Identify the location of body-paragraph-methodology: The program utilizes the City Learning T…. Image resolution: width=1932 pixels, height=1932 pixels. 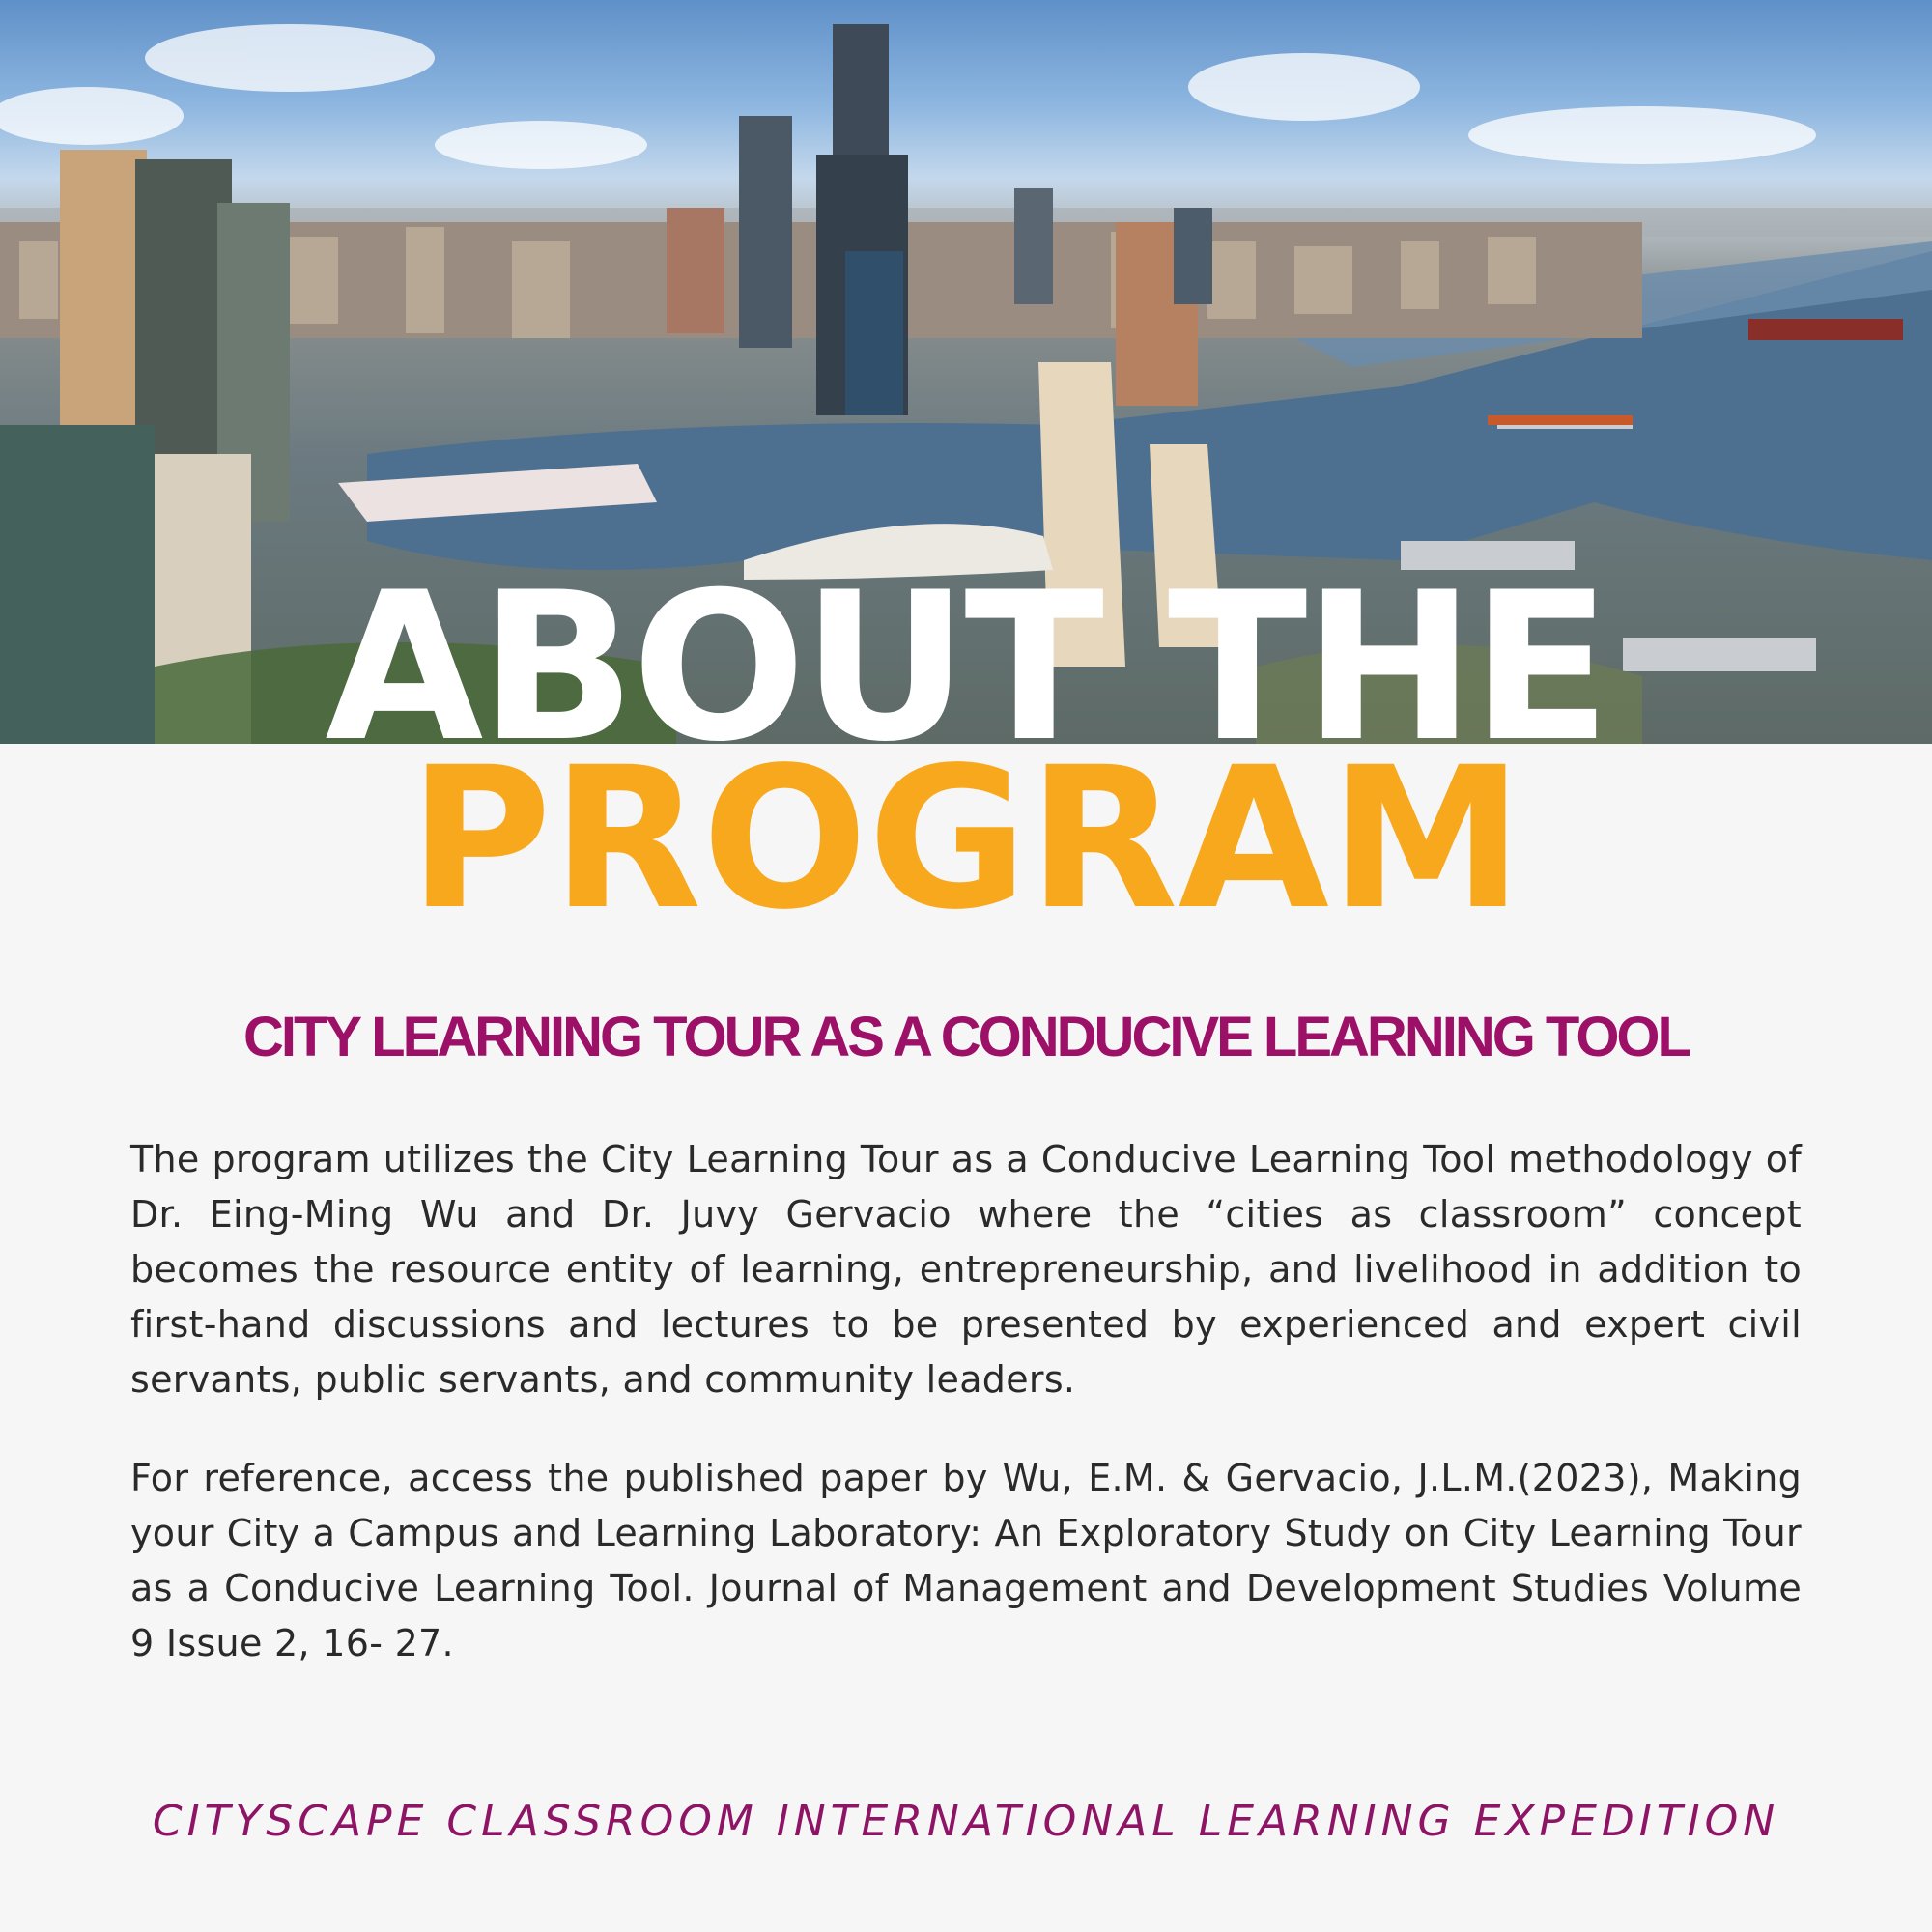
(966, 1269).